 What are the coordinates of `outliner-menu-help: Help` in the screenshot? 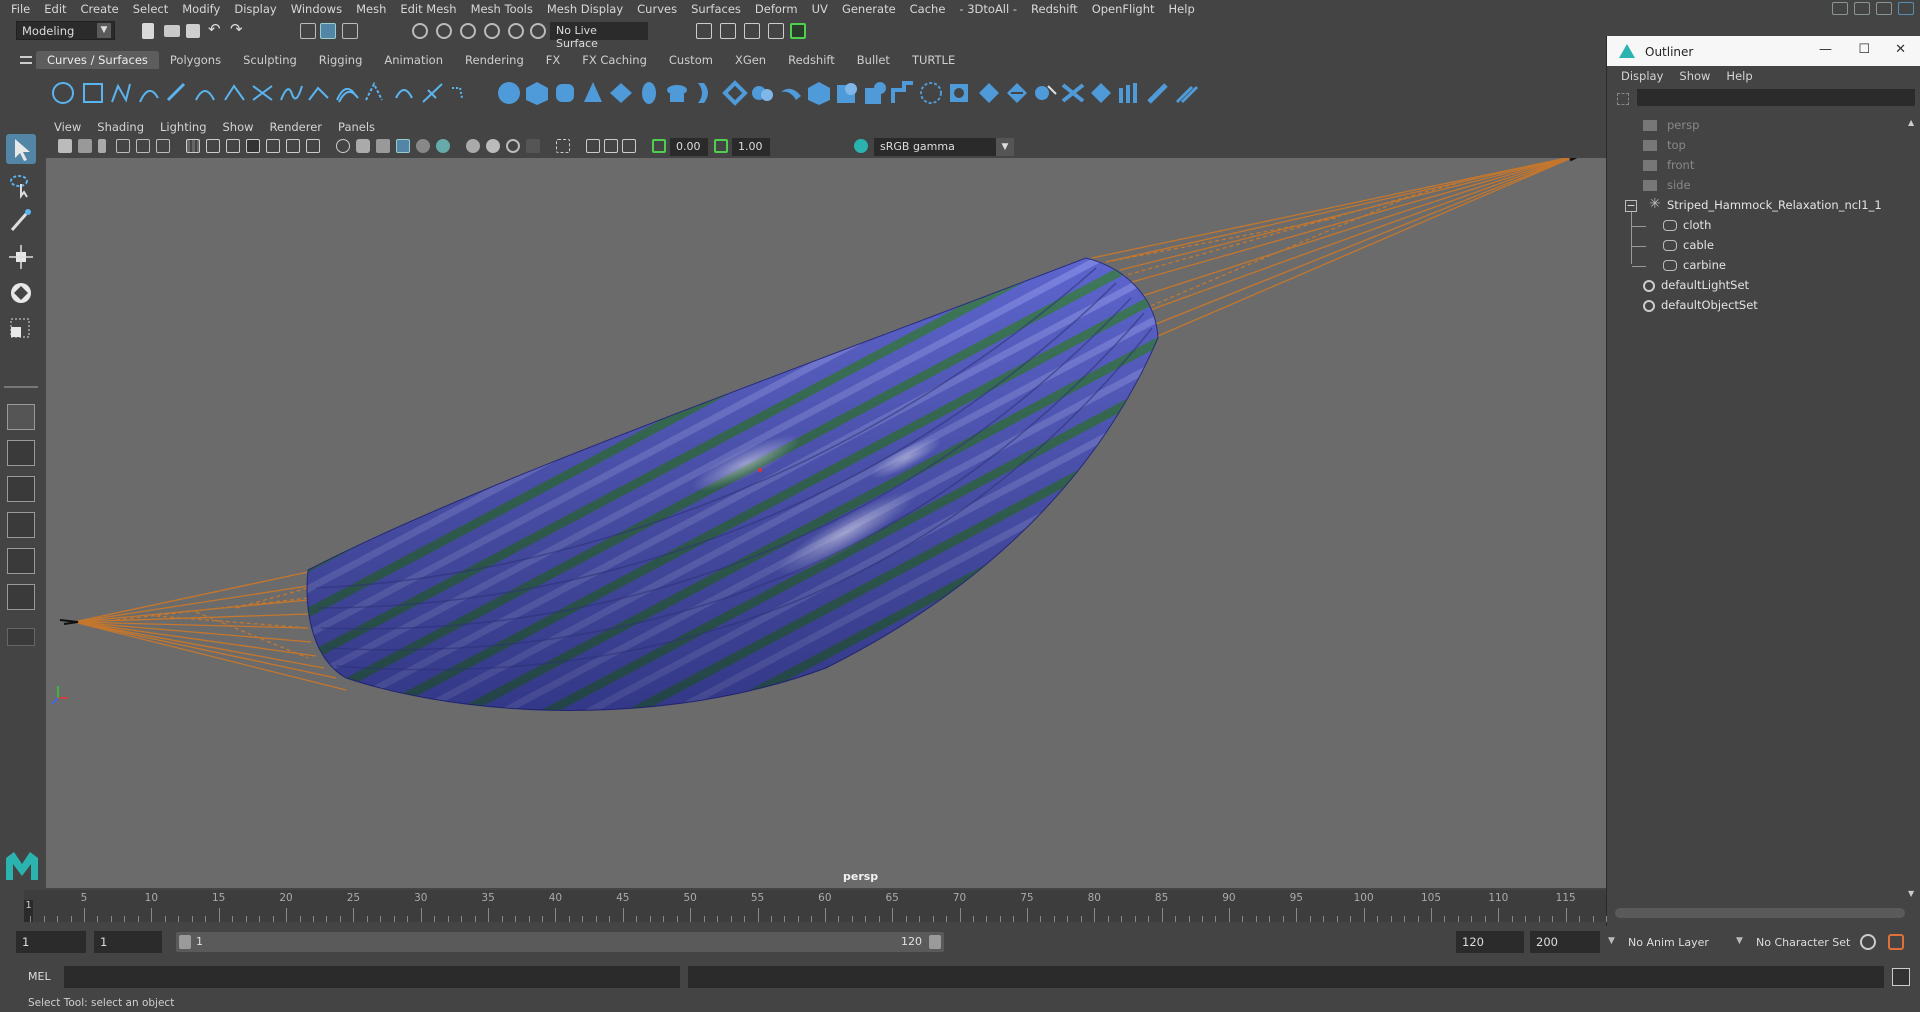 It's located at (1739, 76).